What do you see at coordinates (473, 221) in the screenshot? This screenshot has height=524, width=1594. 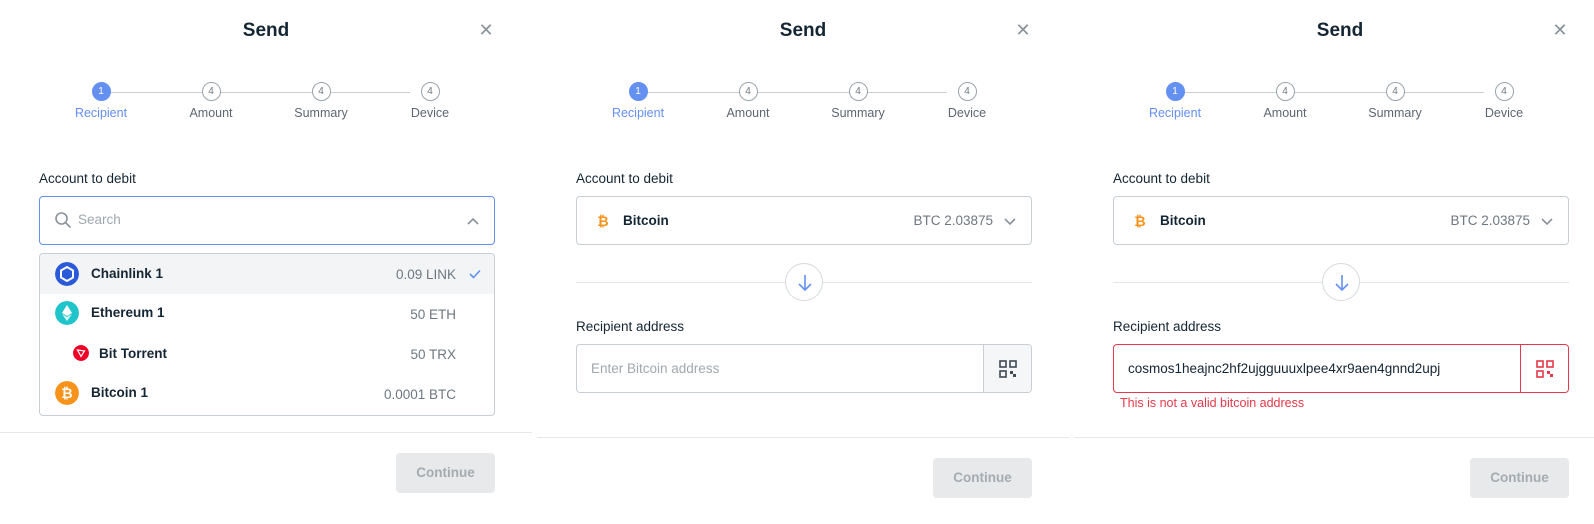 I see `chevron-up-icon` at bounding box center [473, 221].